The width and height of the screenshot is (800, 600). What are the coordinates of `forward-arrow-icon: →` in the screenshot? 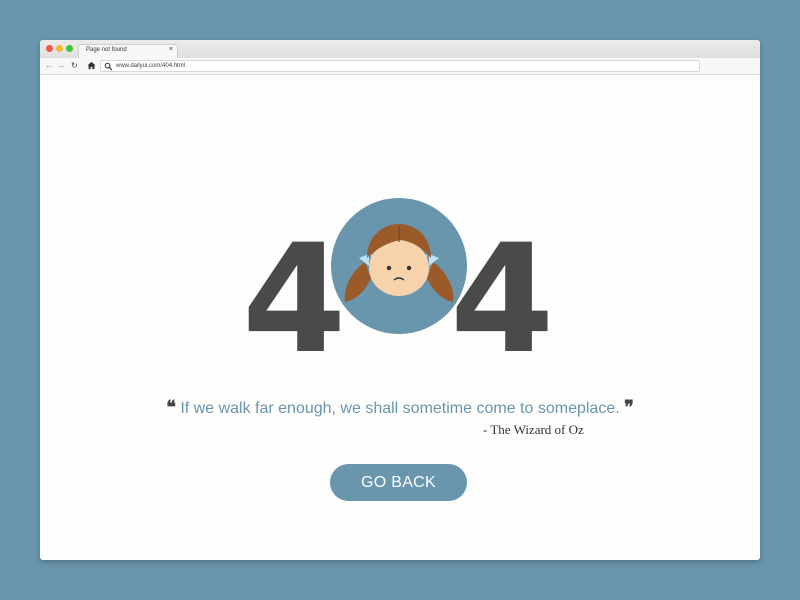 It's located at (61, 66).